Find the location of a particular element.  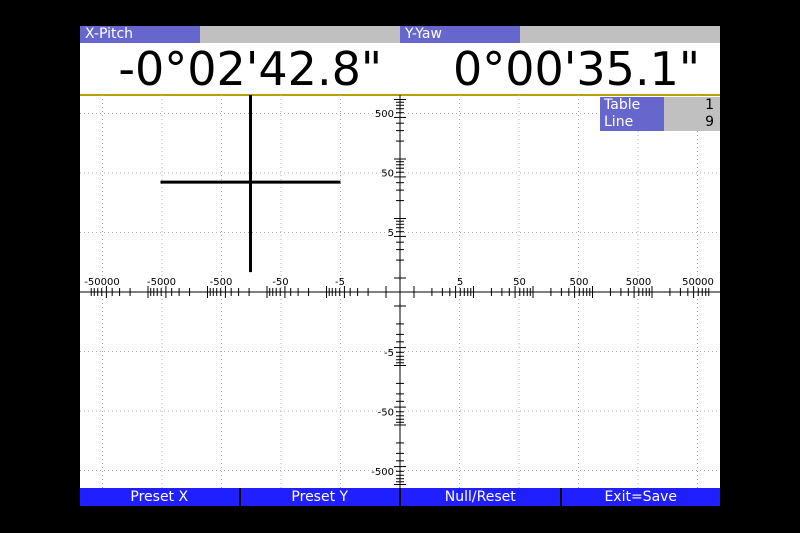

y-header-bar is located at coordinates (620, 34).